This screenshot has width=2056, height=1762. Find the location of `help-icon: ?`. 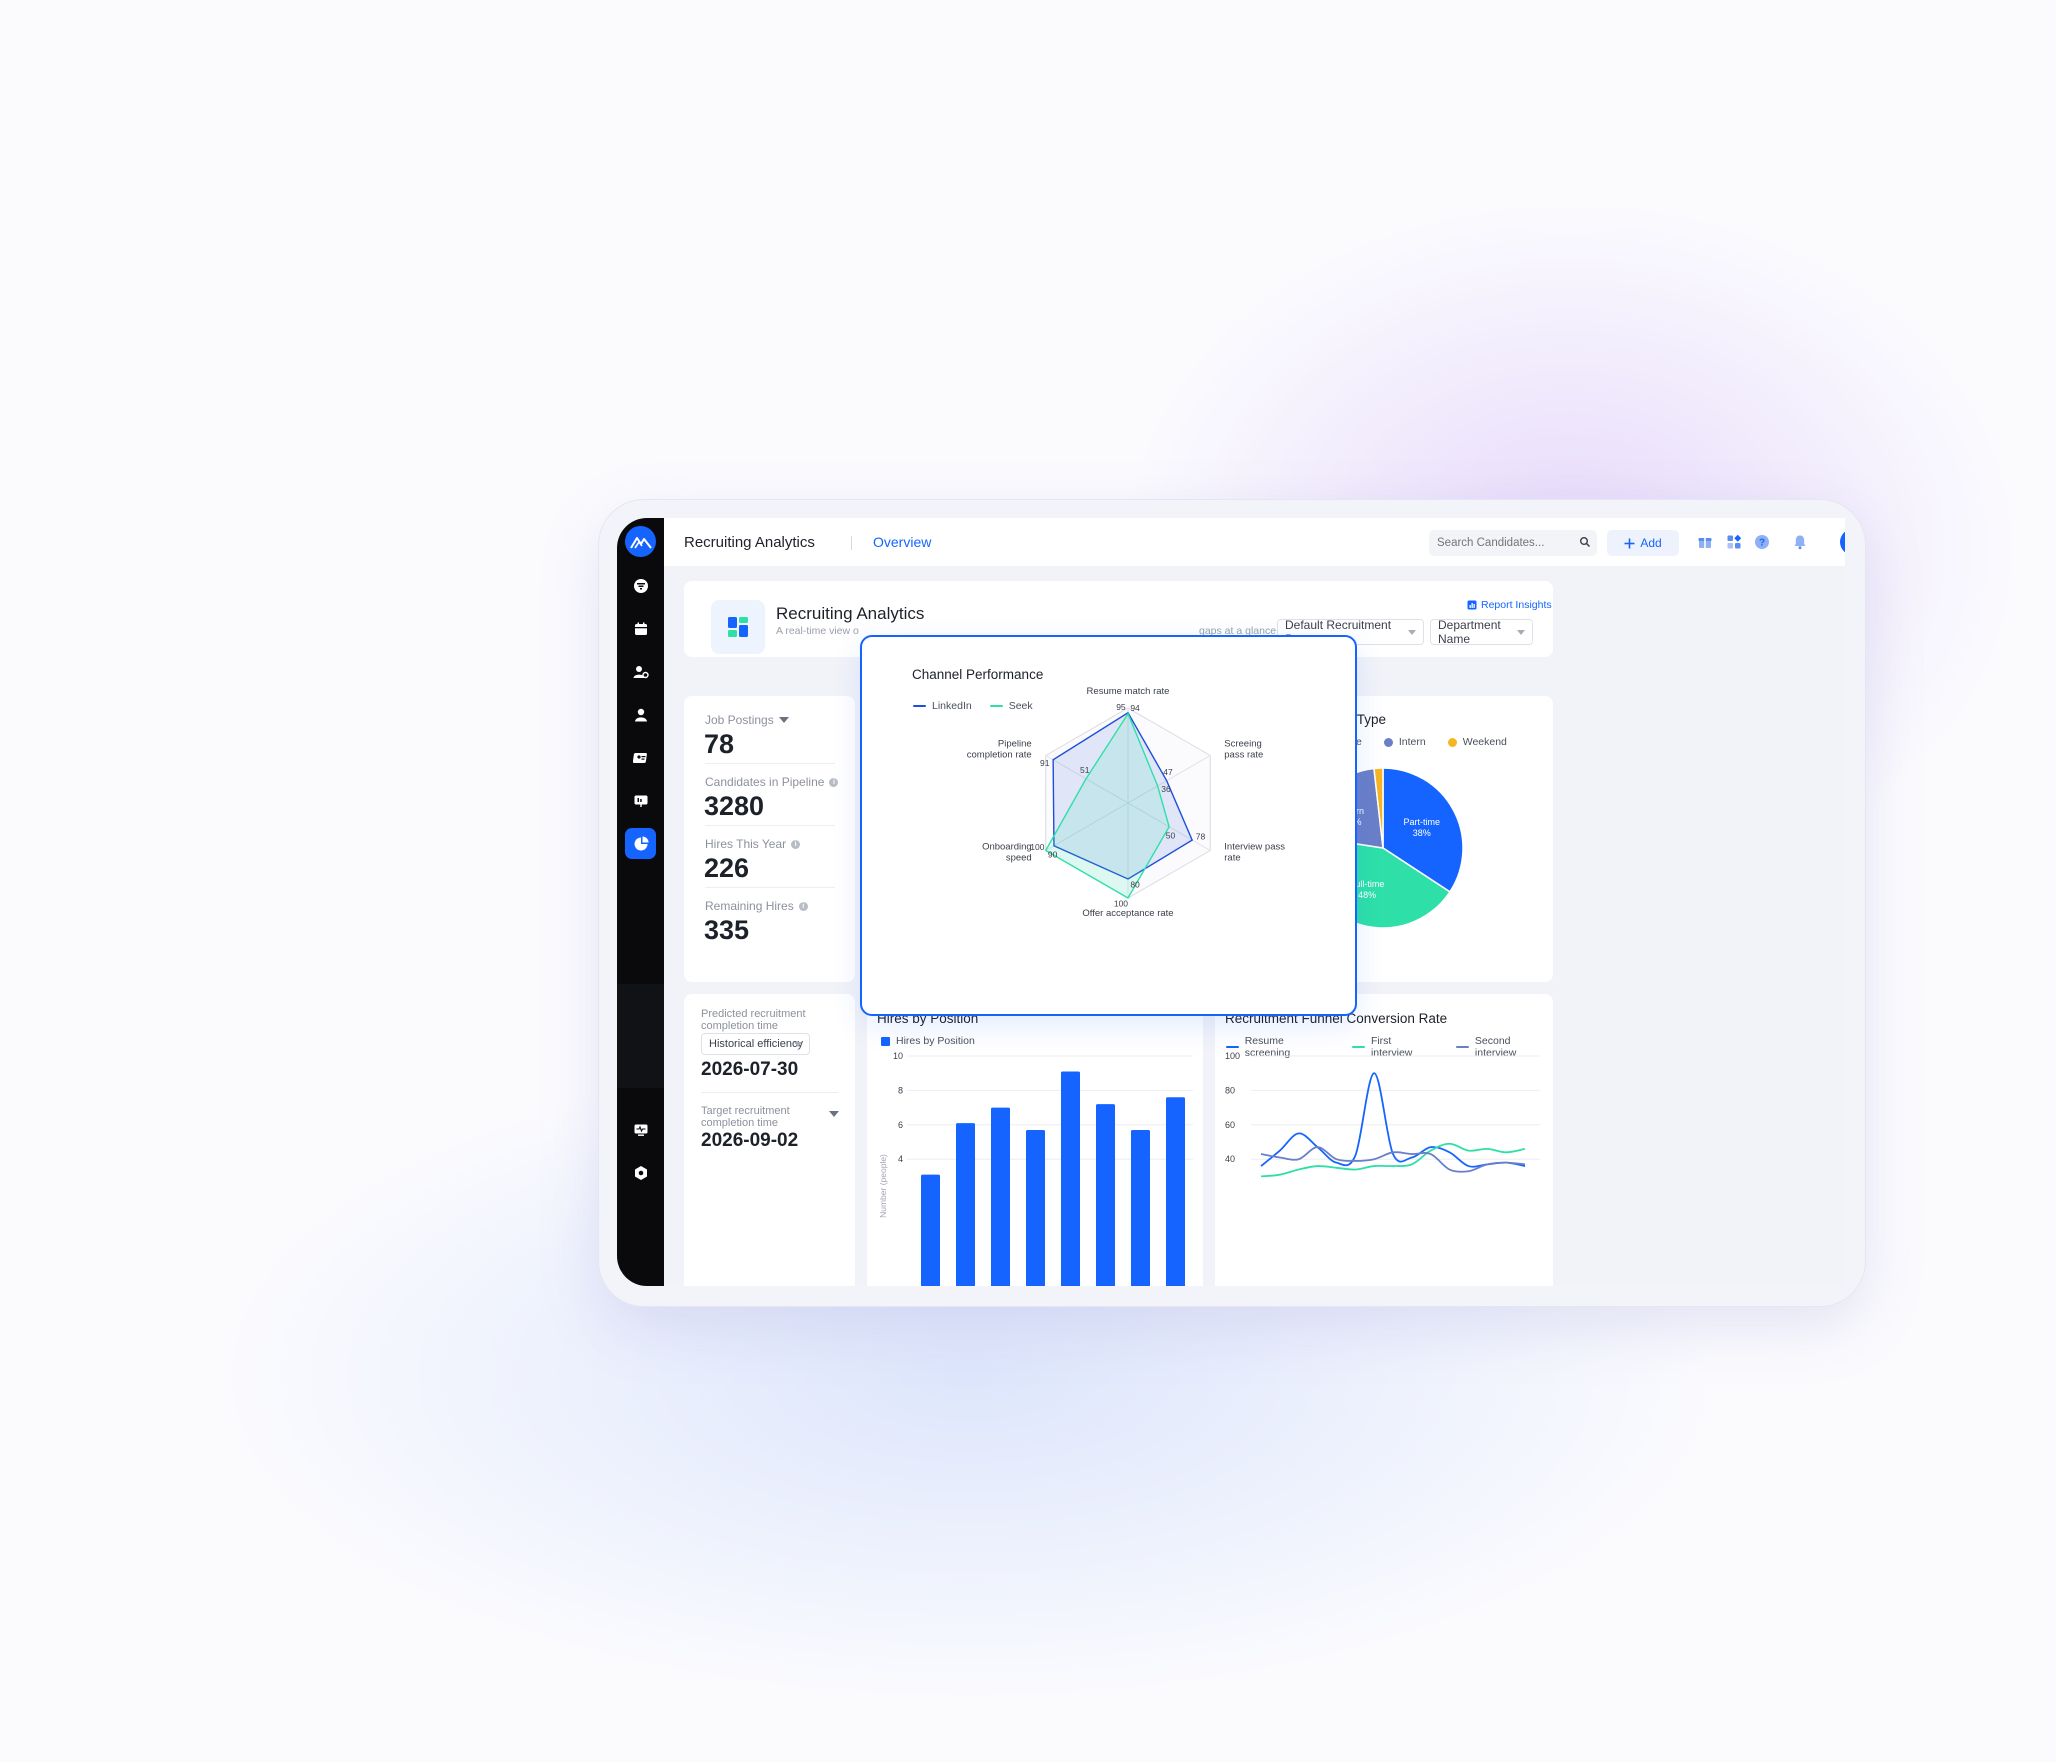

help-icon: ? is located at coordinates (1762, 542).